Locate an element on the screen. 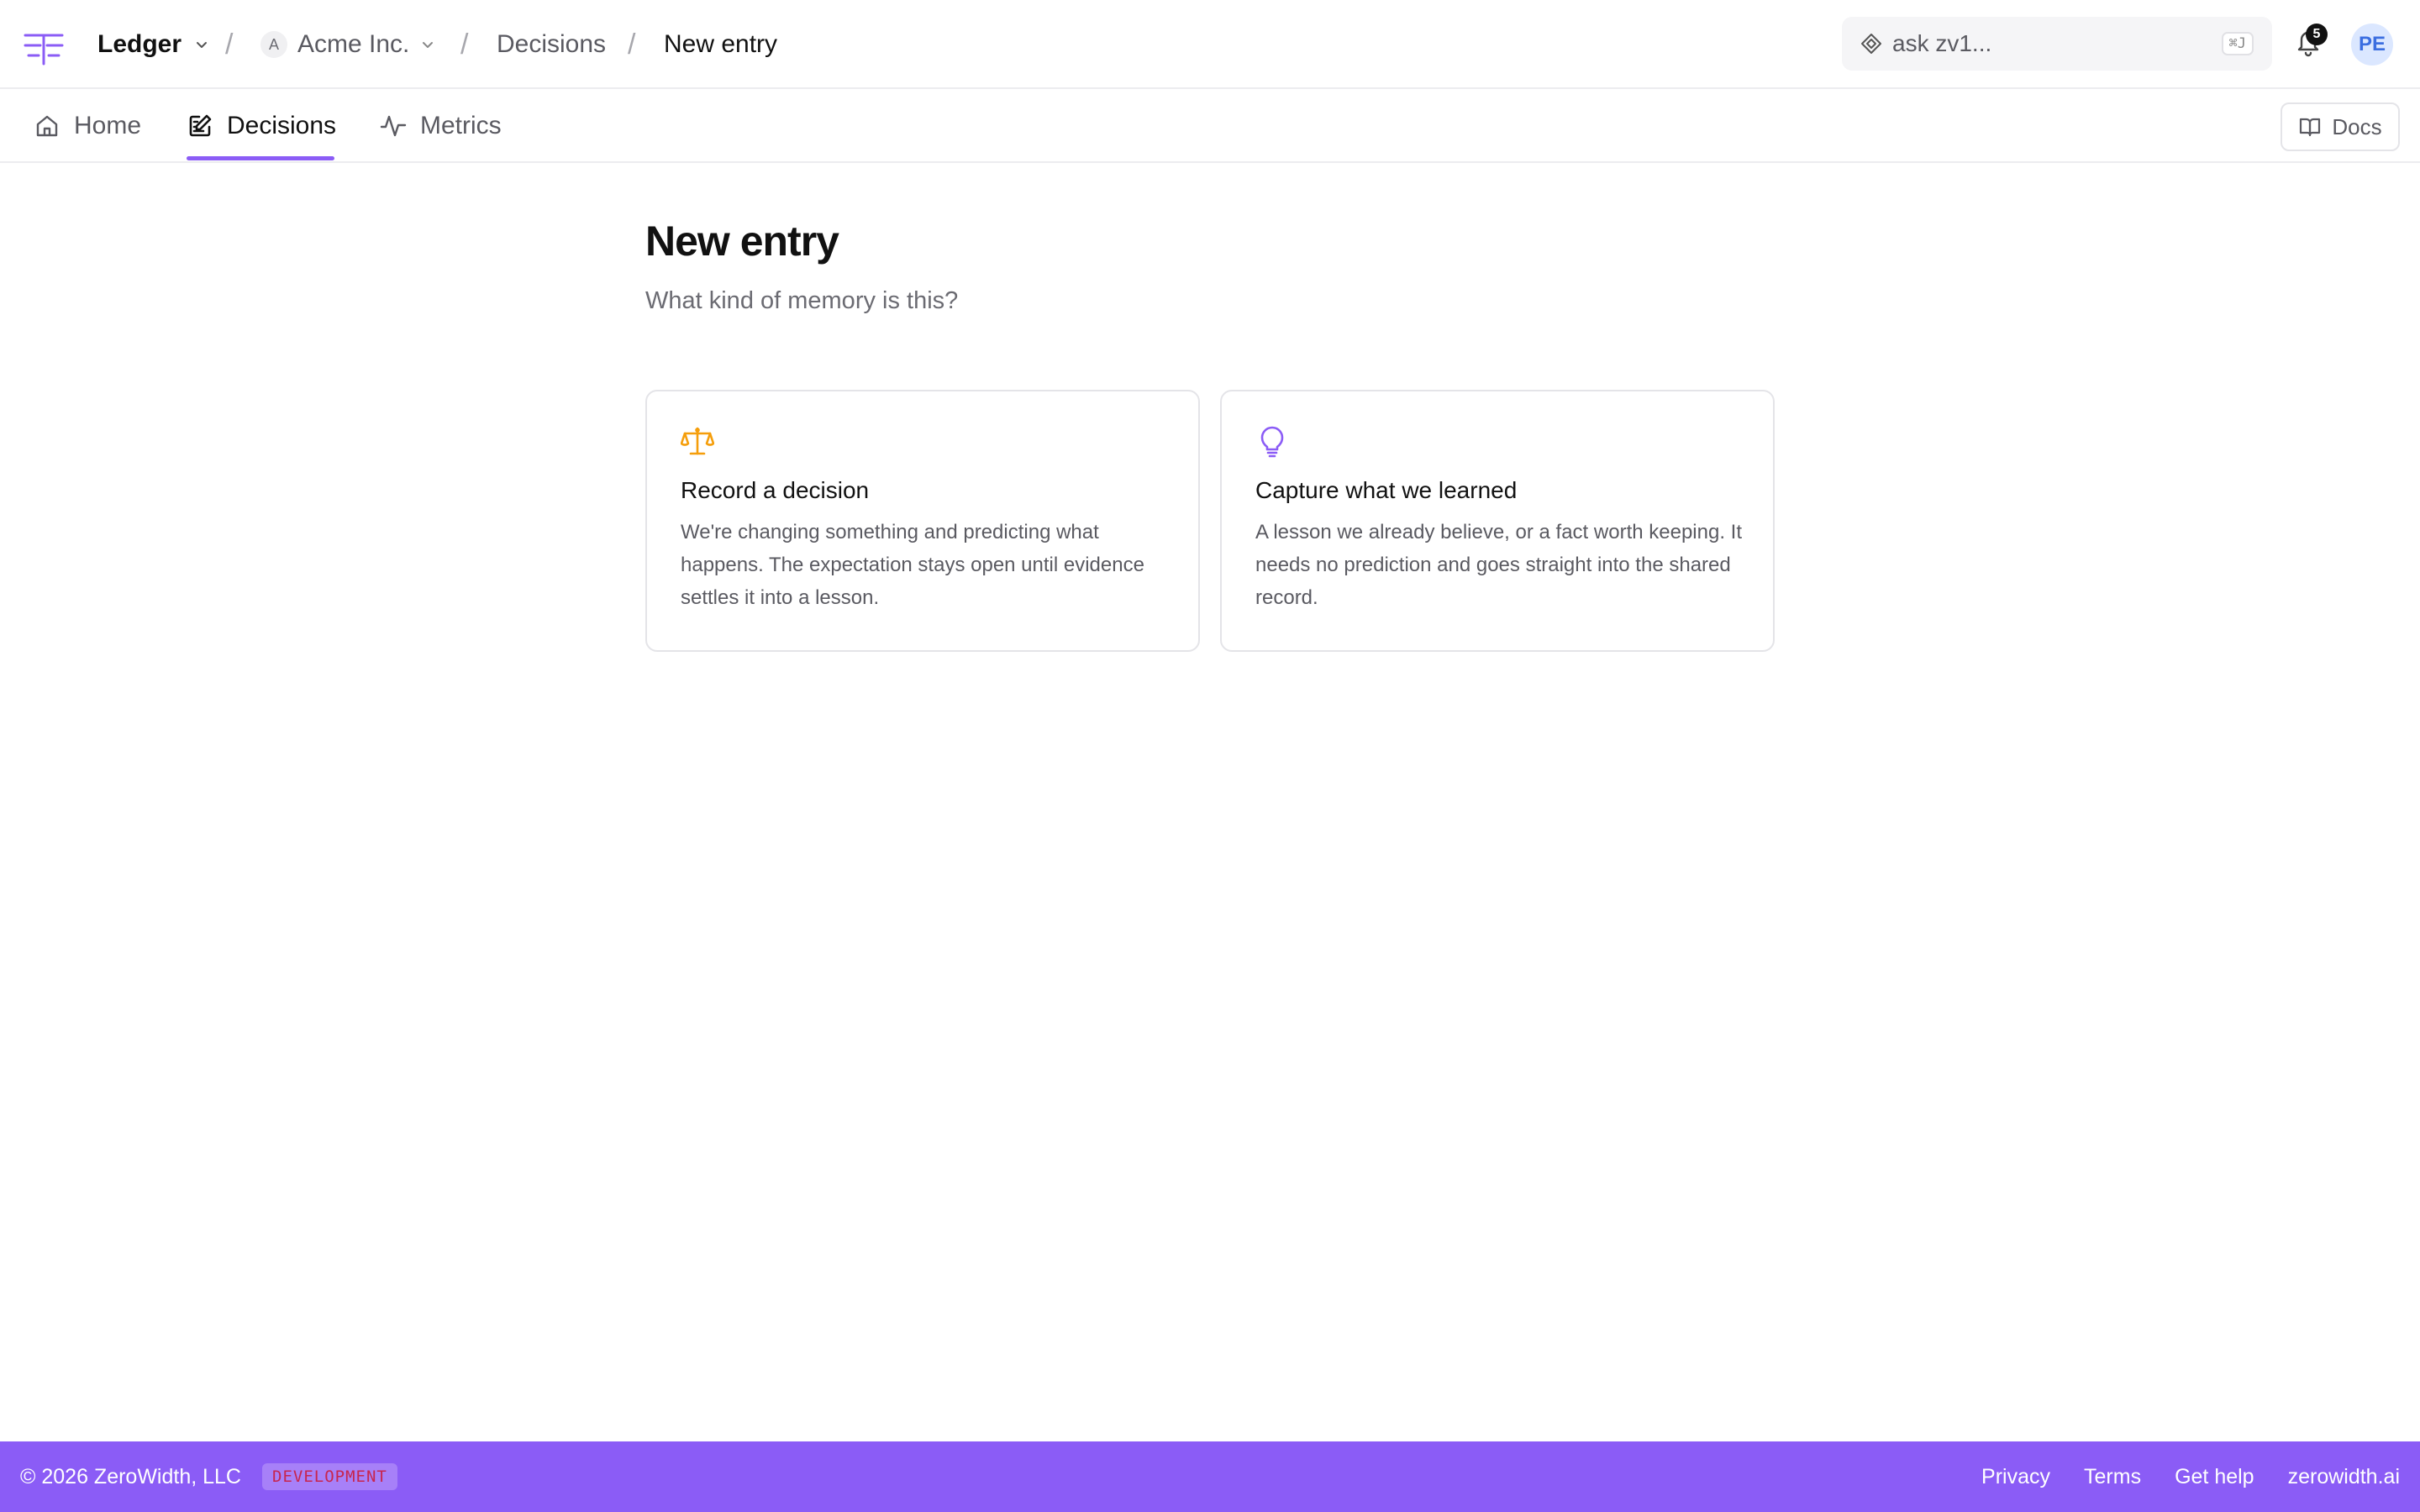 The width and height of the screenshot is (2420, 1512). footer-link-privacy: Privacy is located at coordinates (2015, 1477).